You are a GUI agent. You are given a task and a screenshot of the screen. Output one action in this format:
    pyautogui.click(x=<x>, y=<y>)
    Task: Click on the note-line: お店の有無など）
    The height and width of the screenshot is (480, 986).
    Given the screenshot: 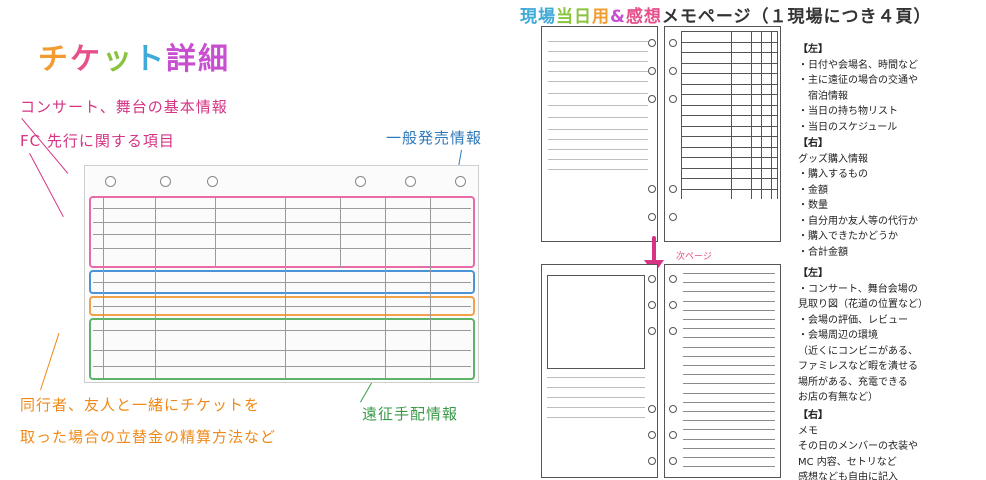 What is the action you would take?
    pyautogui.click(x=838, y=397)
    